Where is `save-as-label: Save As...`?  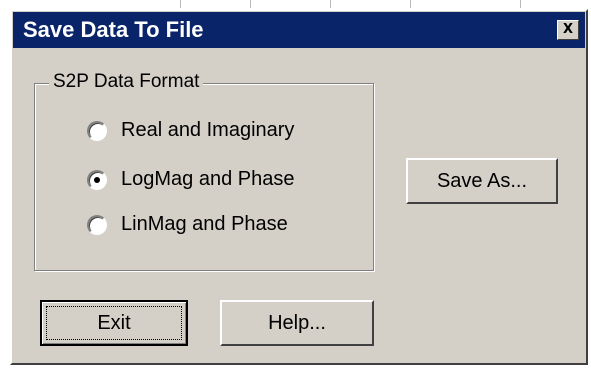 save-as-label: Save As... is located at coordinates (482, 181).